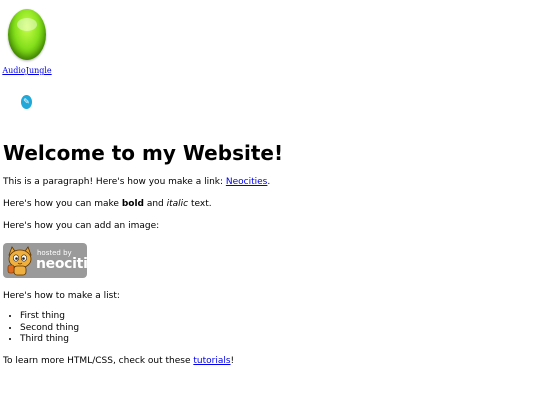 This screenshot has height=405, width=540. What do you see at coordinates (232, 360) in the screenshot?
I see `tutorials-exclaim: !` at bounding box center [232, 360].